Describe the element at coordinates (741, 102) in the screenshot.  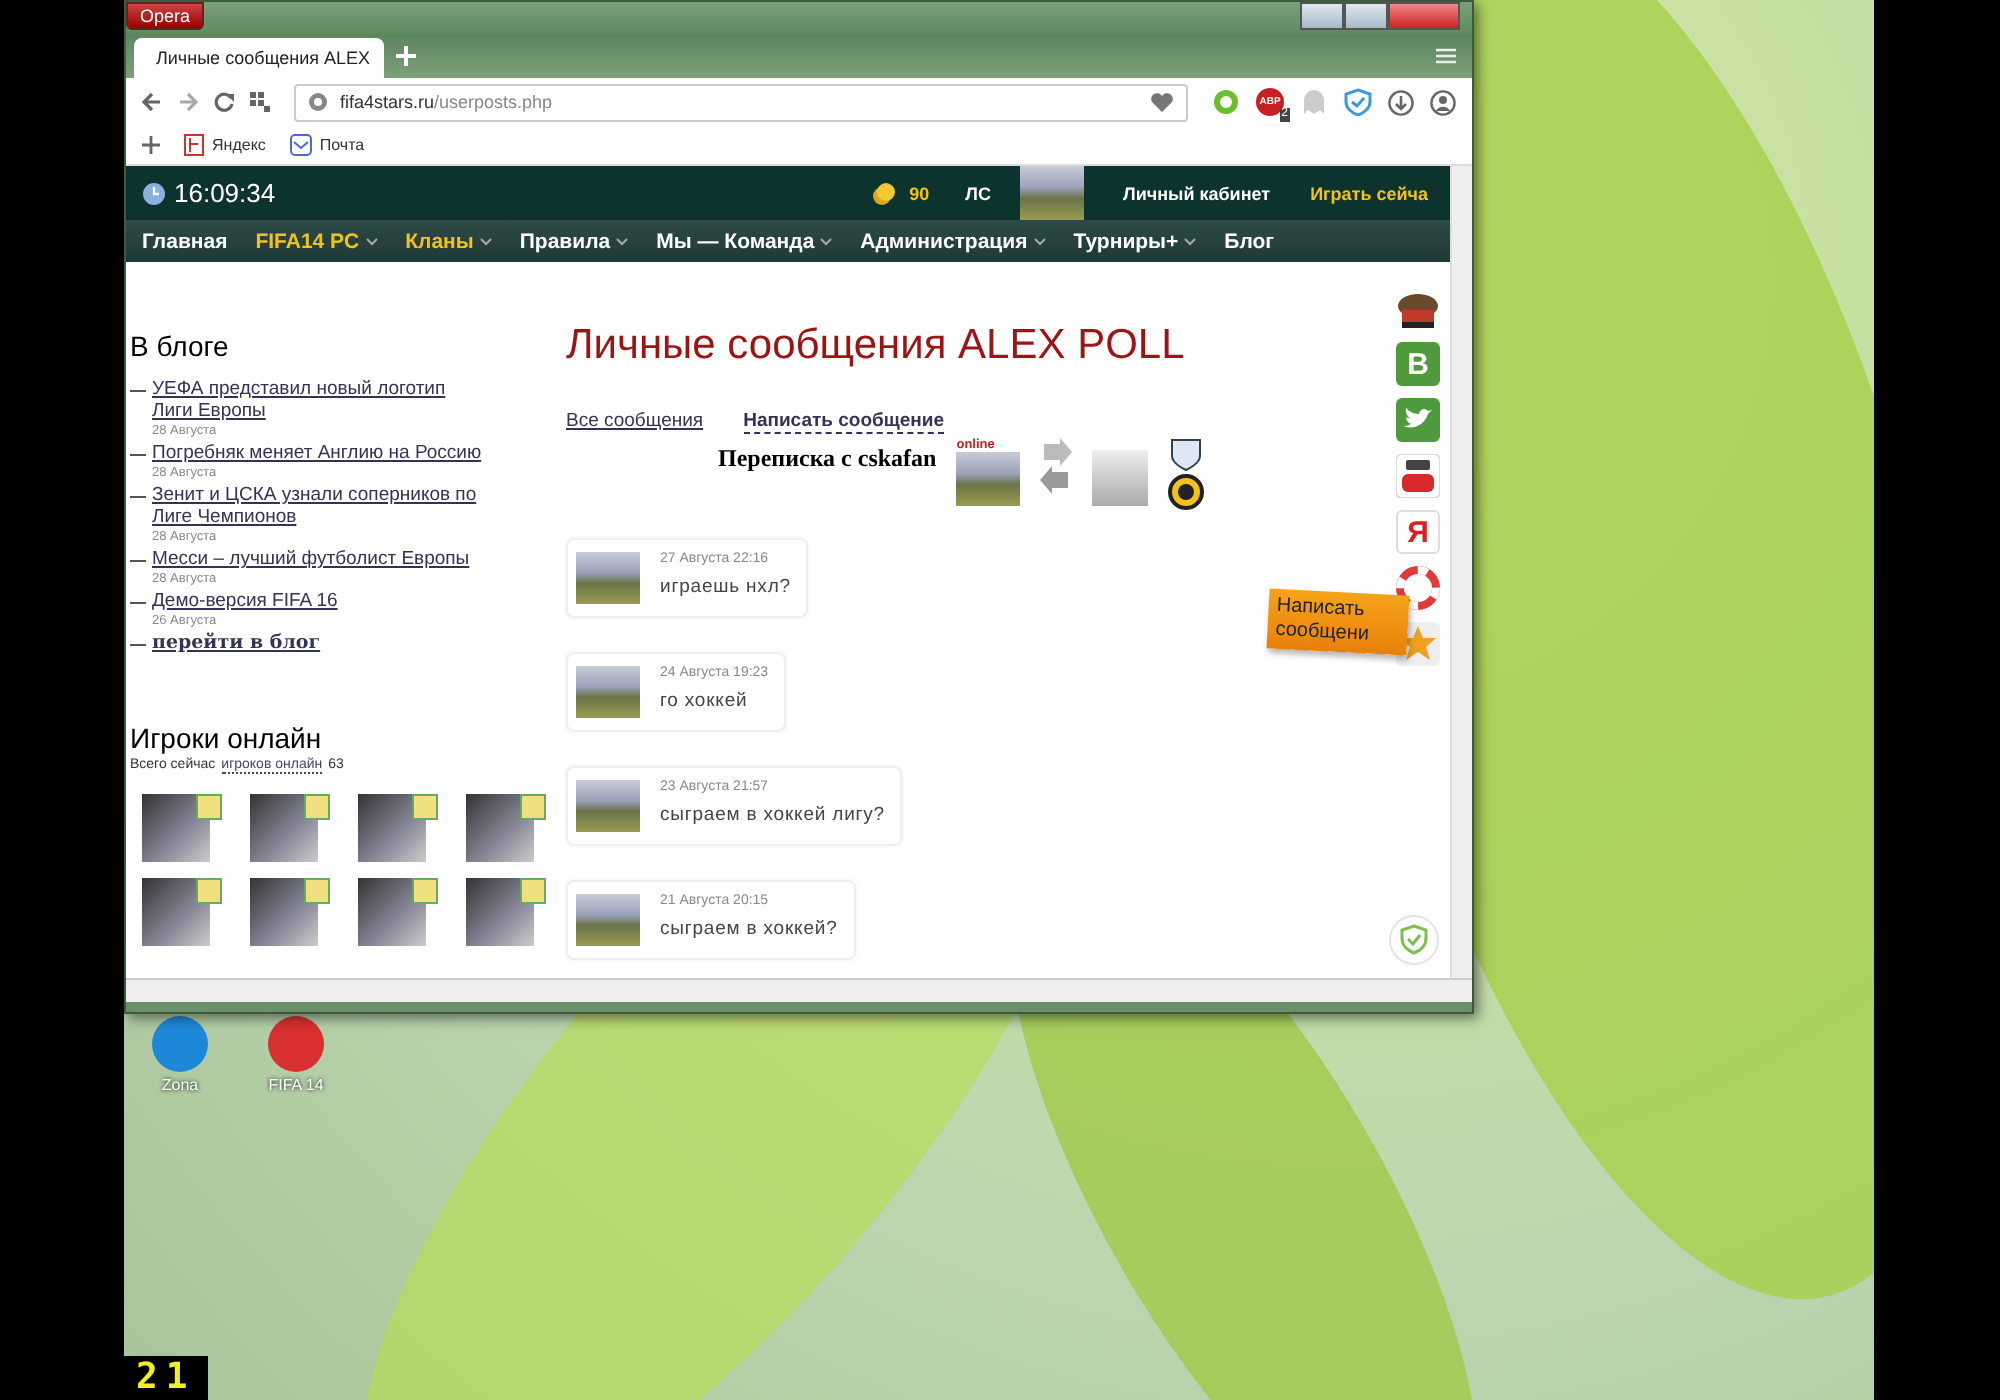
I see `address-field: fifa4stars.ru/userposts.php` at that location.